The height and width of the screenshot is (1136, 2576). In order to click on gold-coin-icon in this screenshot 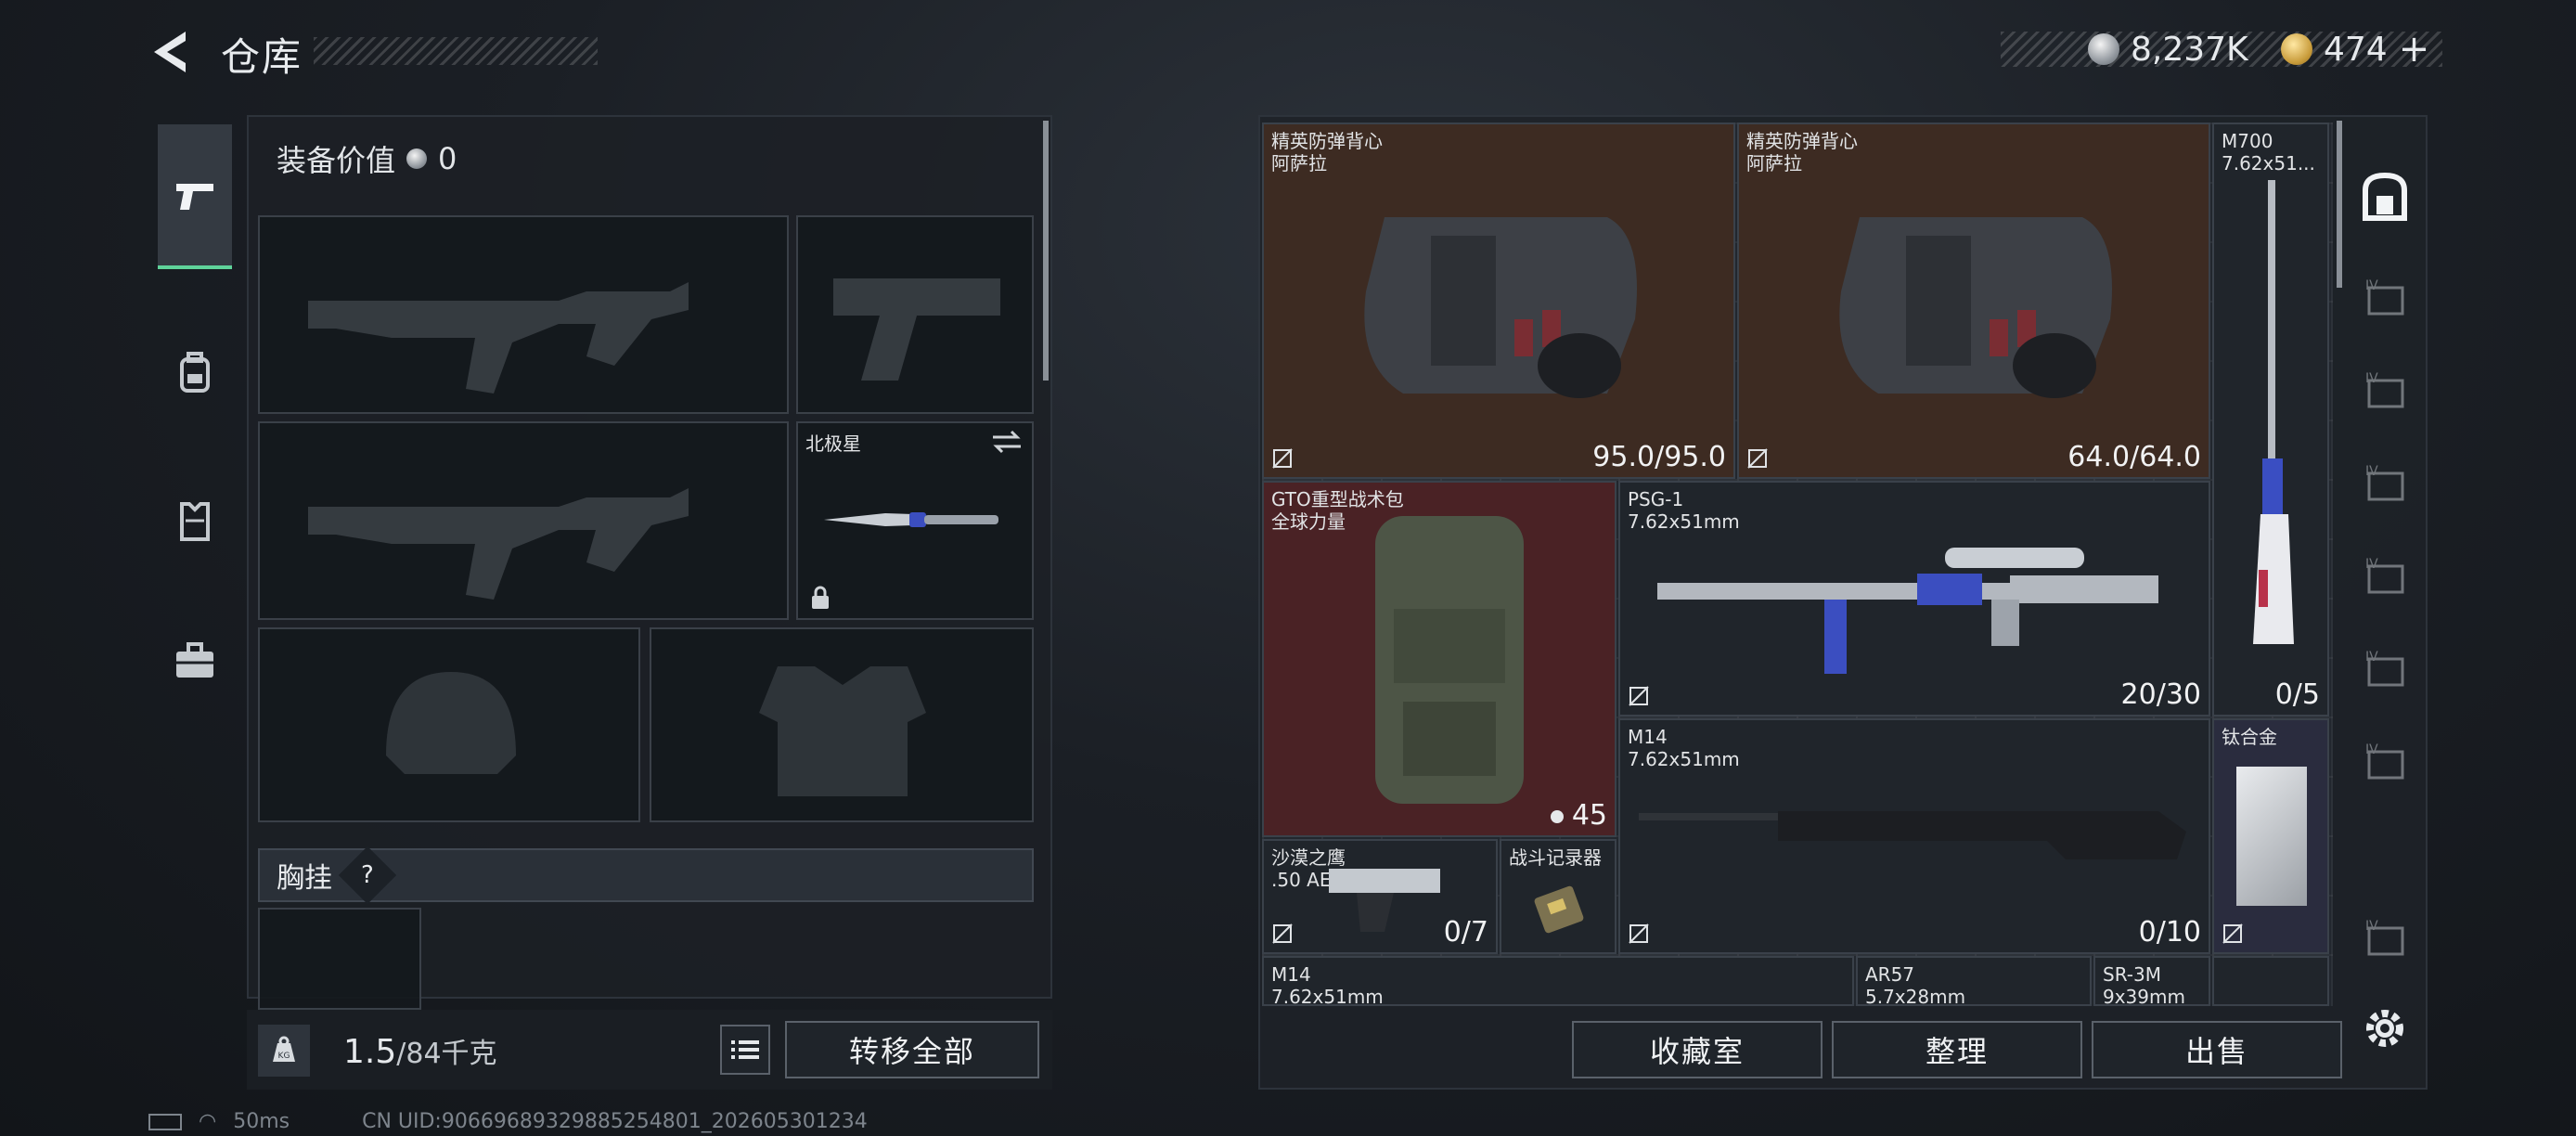, I will do `click(2296, 49)`.